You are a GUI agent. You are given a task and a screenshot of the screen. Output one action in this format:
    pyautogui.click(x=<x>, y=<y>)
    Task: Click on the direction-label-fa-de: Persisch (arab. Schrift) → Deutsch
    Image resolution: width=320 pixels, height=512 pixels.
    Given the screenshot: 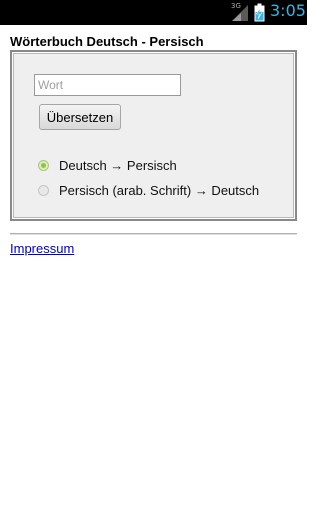 What is the action you would take?
    pyautogui.click(x=159, y=190)
    